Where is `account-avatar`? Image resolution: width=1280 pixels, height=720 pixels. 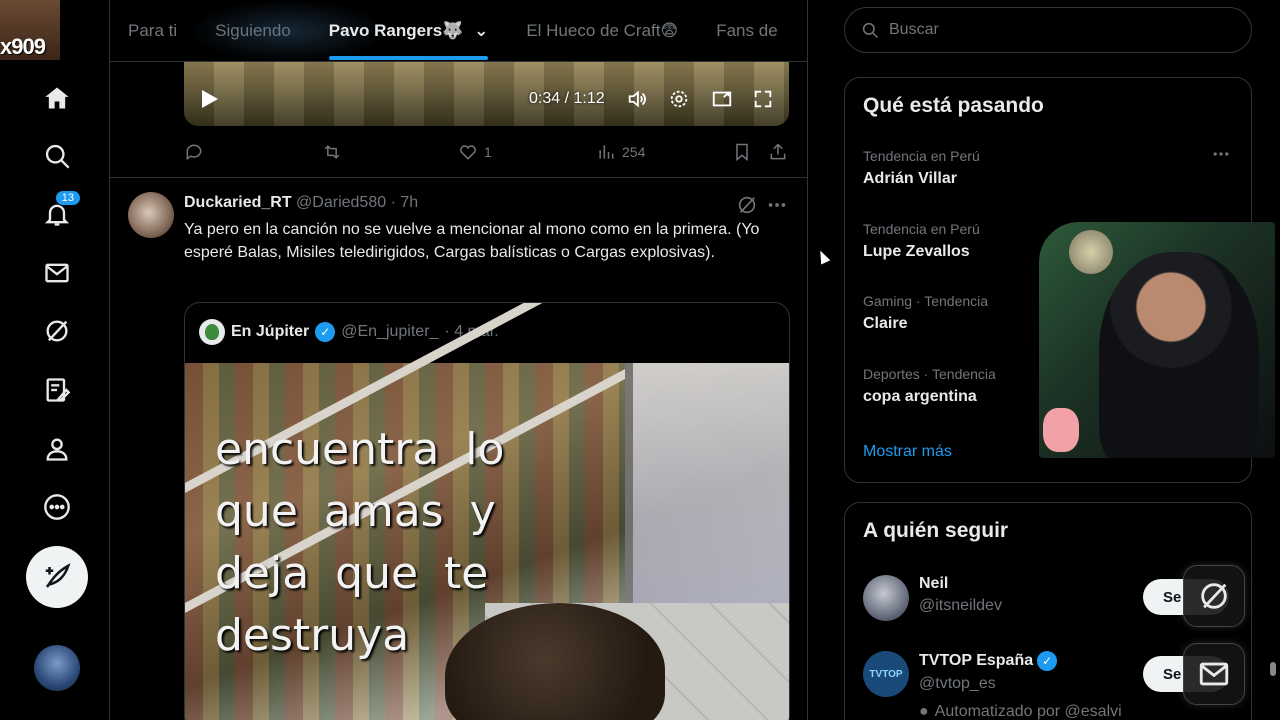 account-avatar is located at coordinates (57, 668).